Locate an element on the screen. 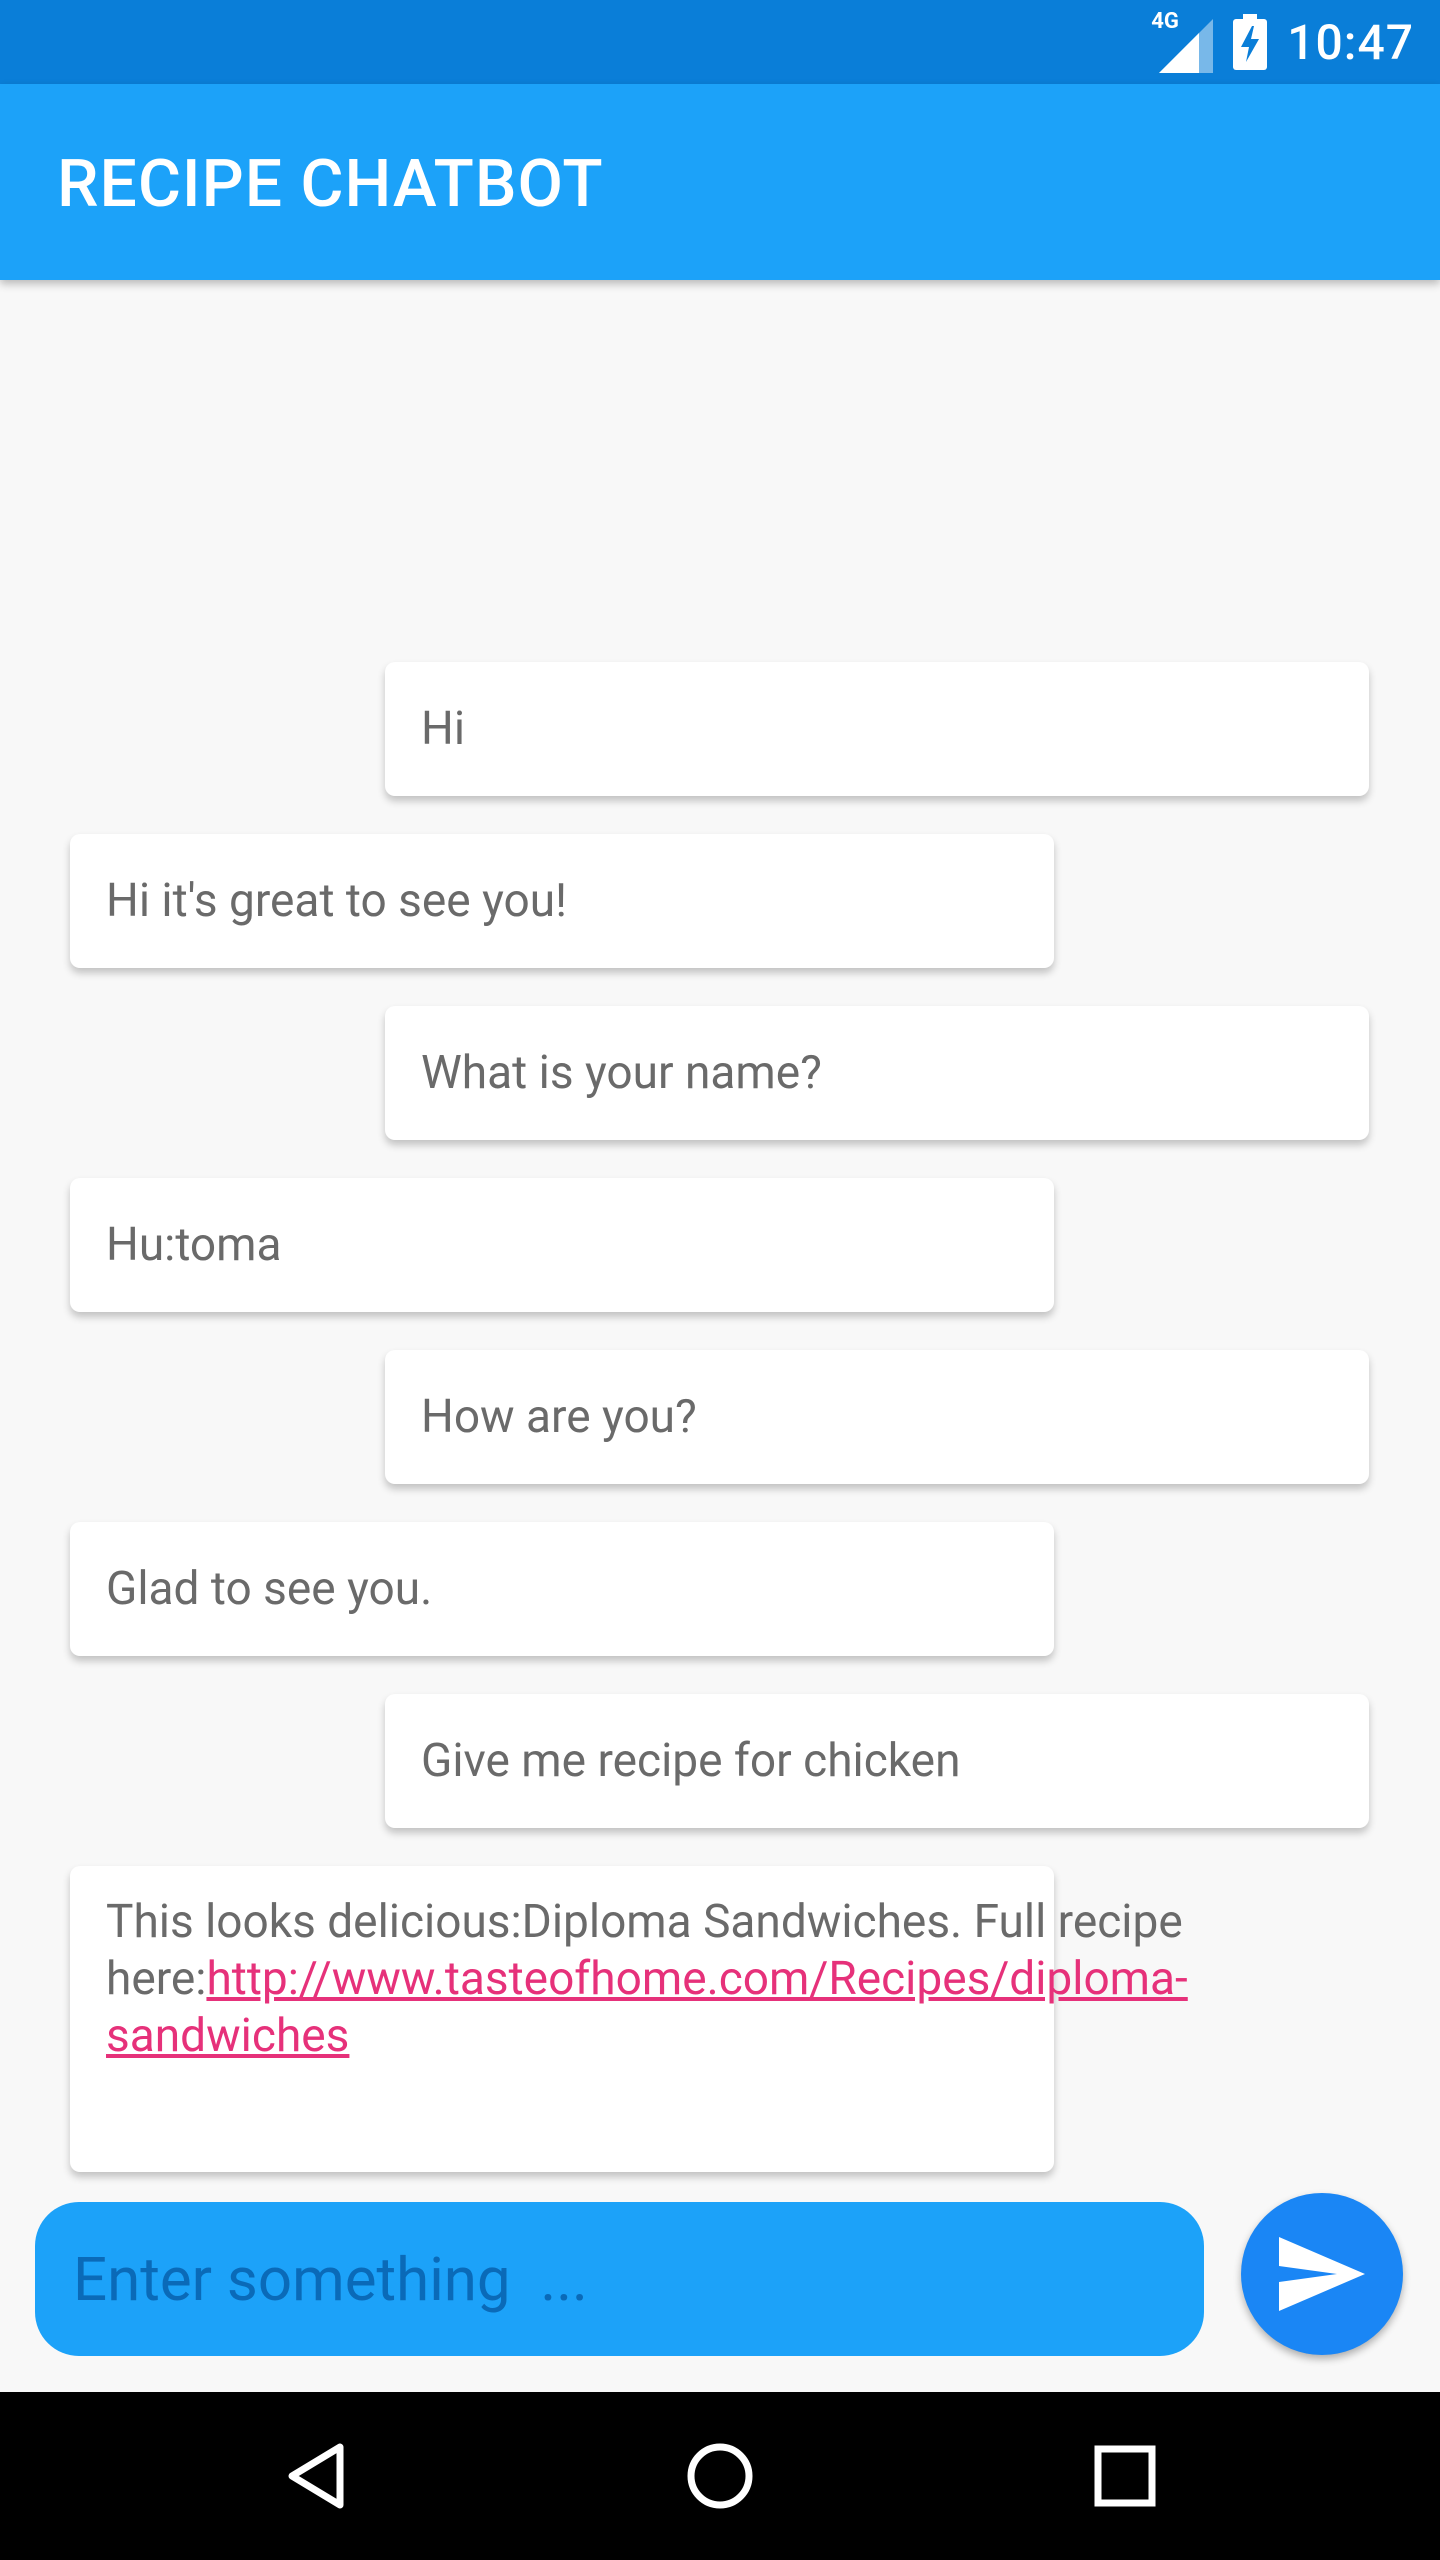 The height and width of the screenshot is (2560, 1440). status-bar: 4G 10:47 is located at coordinates (720, 42).